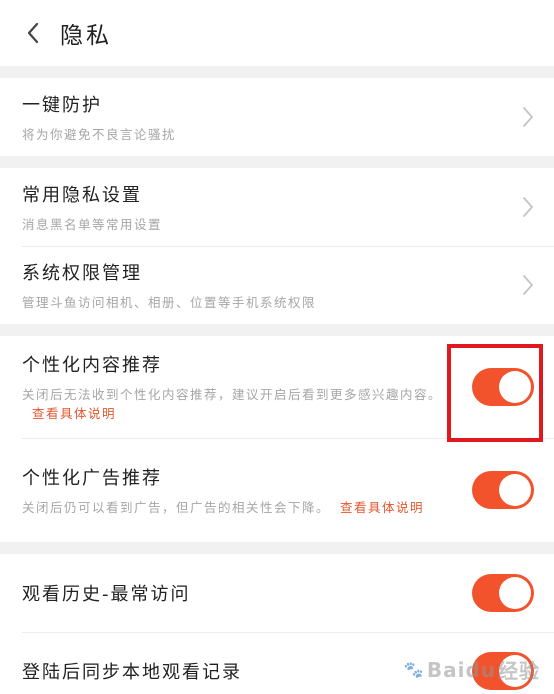 The width and height of the screenshot is (554, 694). Describe the element at coordinates (106, 594) in the screenshot. I see `row-title: 观看历史-最常访问` at that location.